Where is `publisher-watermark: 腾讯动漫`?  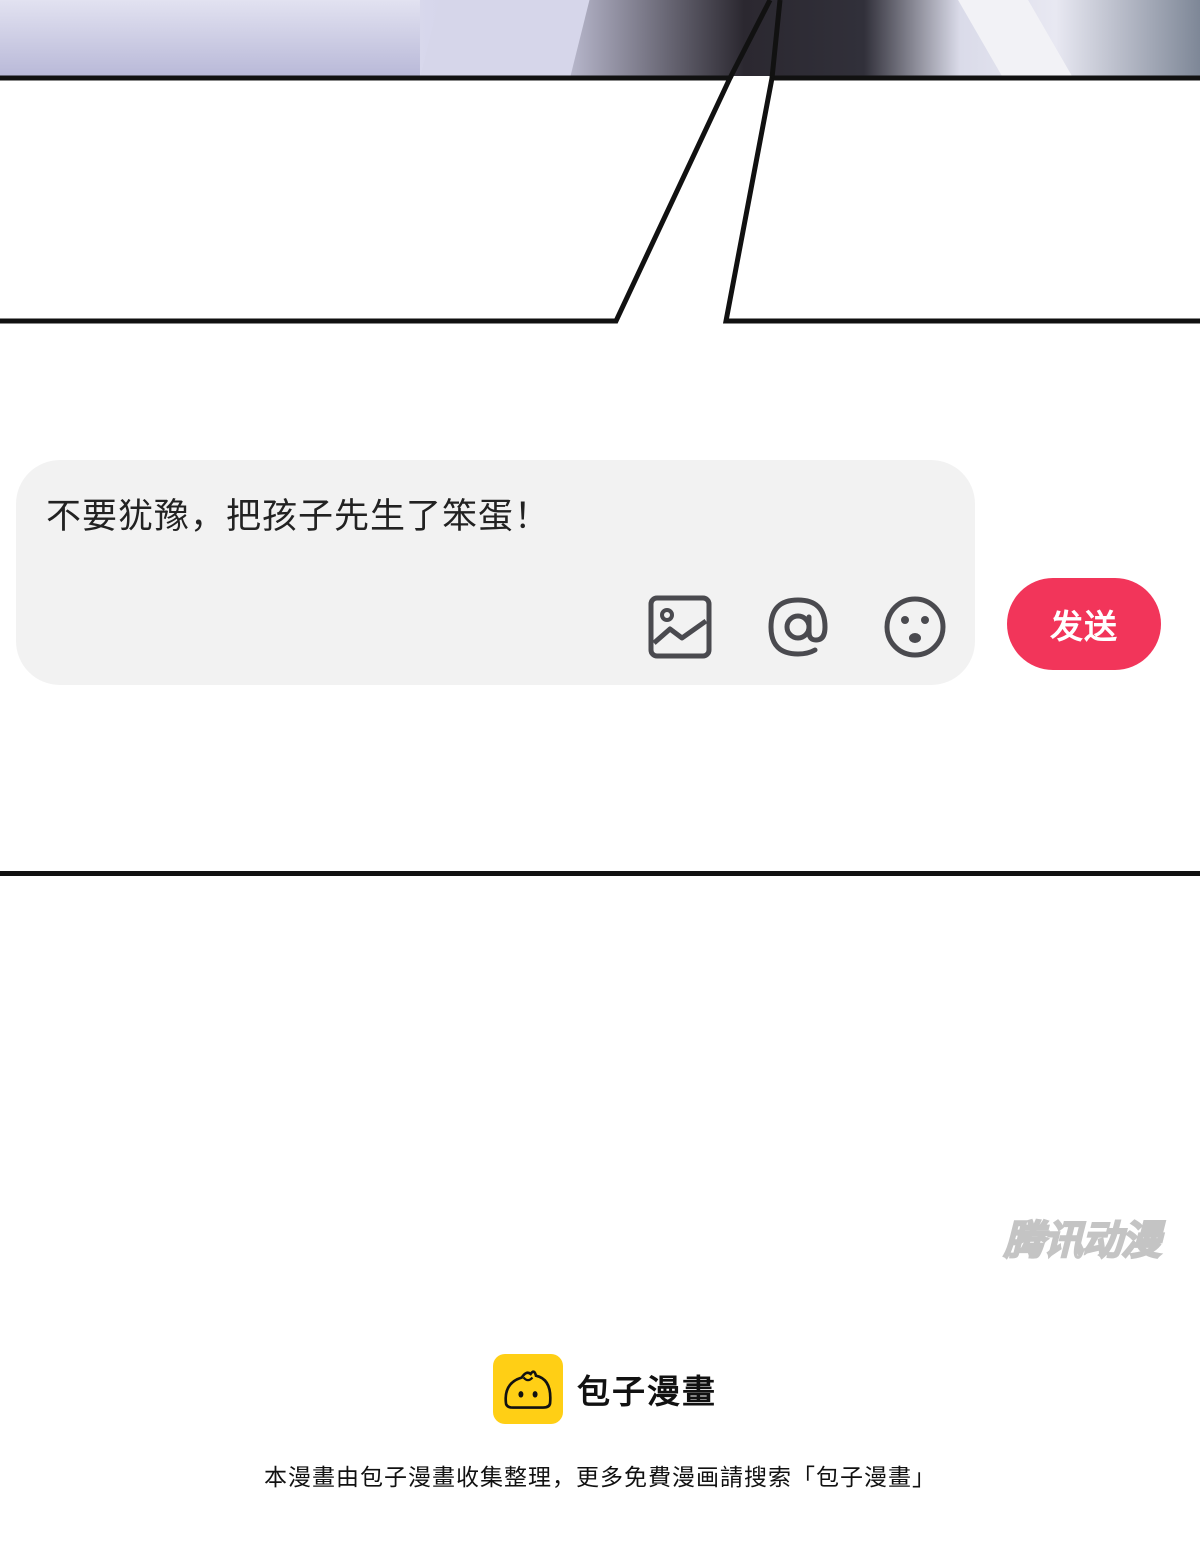
publisher-watermark: 腾讯动漫 is located at coordinates (1082, 1241).